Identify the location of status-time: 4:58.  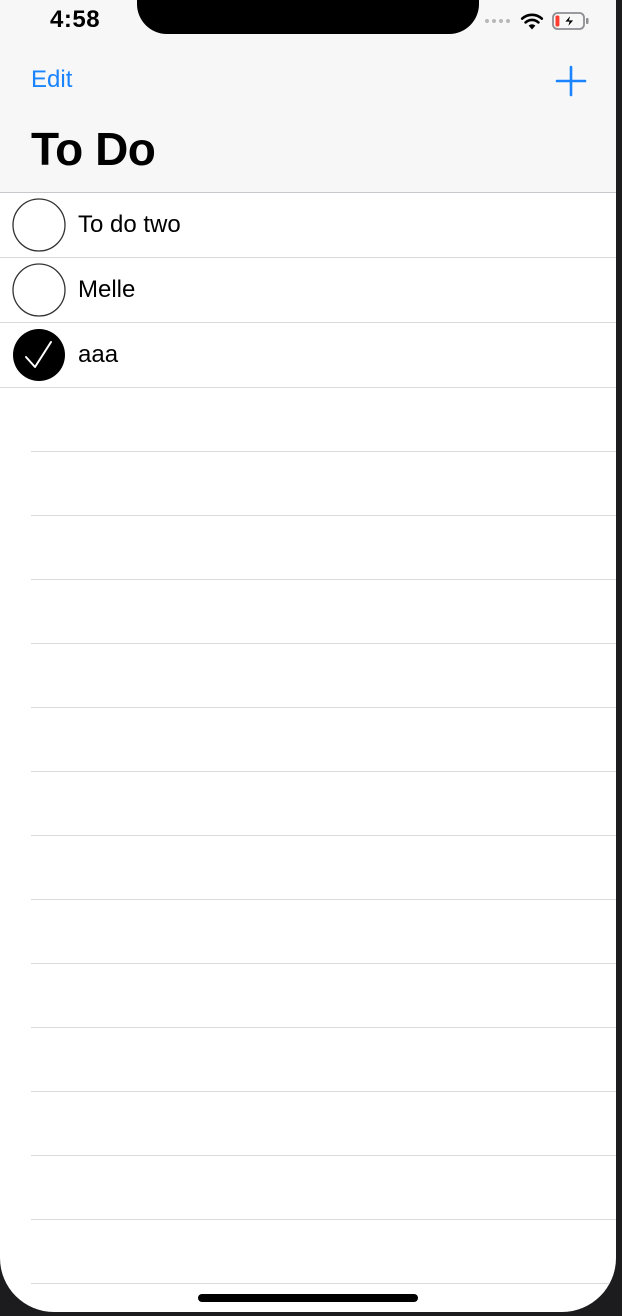
(75, 19).